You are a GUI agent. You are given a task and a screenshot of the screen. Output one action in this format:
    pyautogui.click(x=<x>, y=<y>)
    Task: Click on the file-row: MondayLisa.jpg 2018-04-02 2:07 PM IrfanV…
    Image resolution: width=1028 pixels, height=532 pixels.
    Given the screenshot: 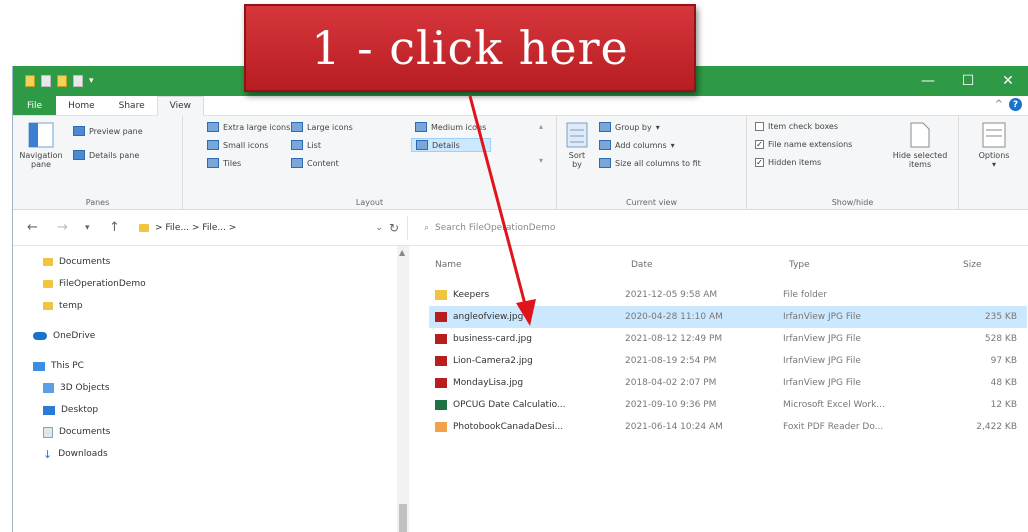 What is the action you would take?
    pyautogui.click(x=728, y=383)
    